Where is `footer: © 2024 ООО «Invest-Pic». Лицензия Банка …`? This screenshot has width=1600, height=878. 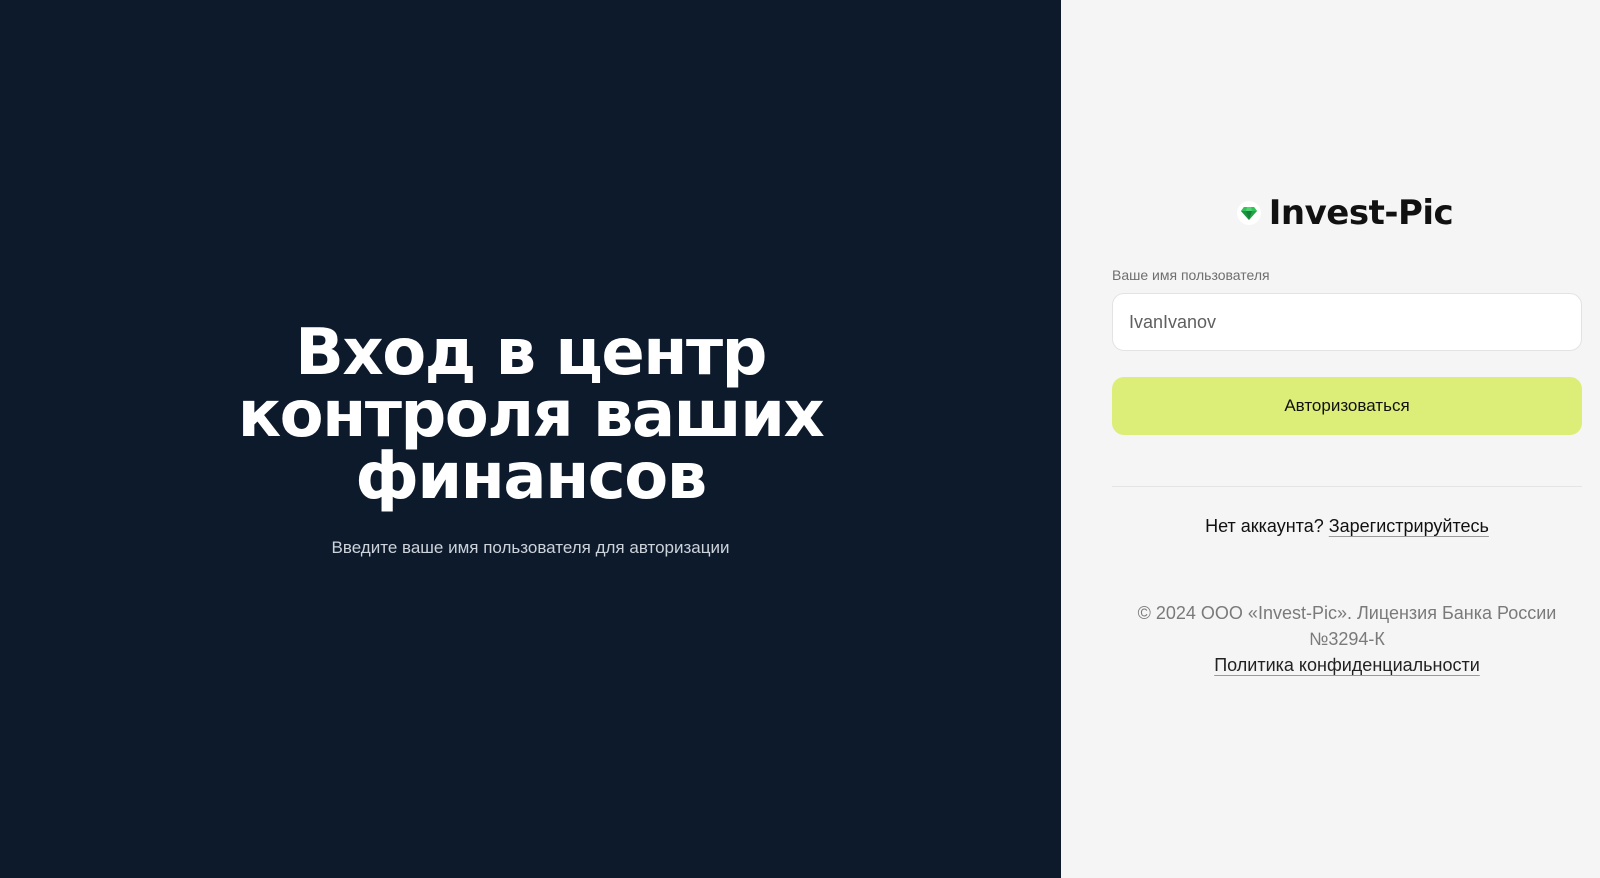 footer: © 2024 ООО «Invest-Pic». Лицензия Банка … is located at coordinates (1347, 639).